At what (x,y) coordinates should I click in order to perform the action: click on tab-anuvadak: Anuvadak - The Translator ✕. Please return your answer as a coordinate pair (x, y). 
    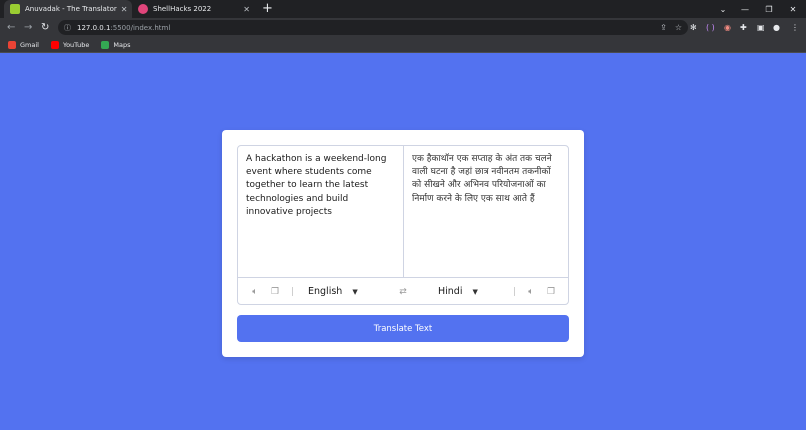
    Looking at the image, I should click on (68, 9).